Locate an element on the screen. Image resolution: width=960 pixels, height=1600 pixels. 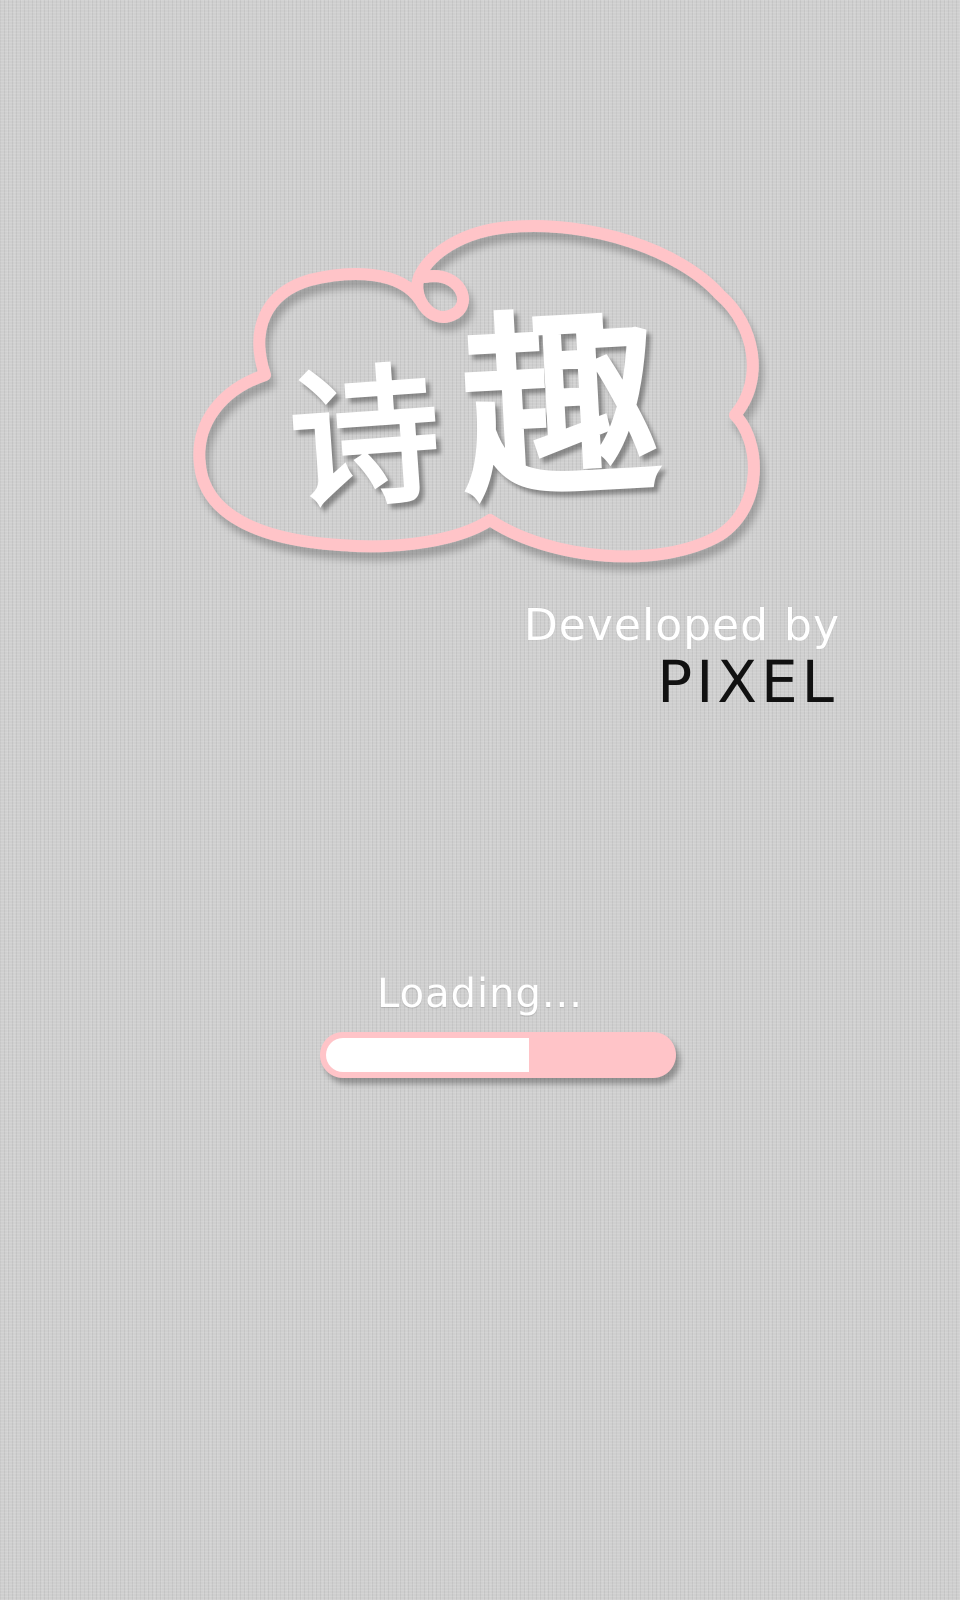
loading-progress-bar is located at coordinates (498, 1055).